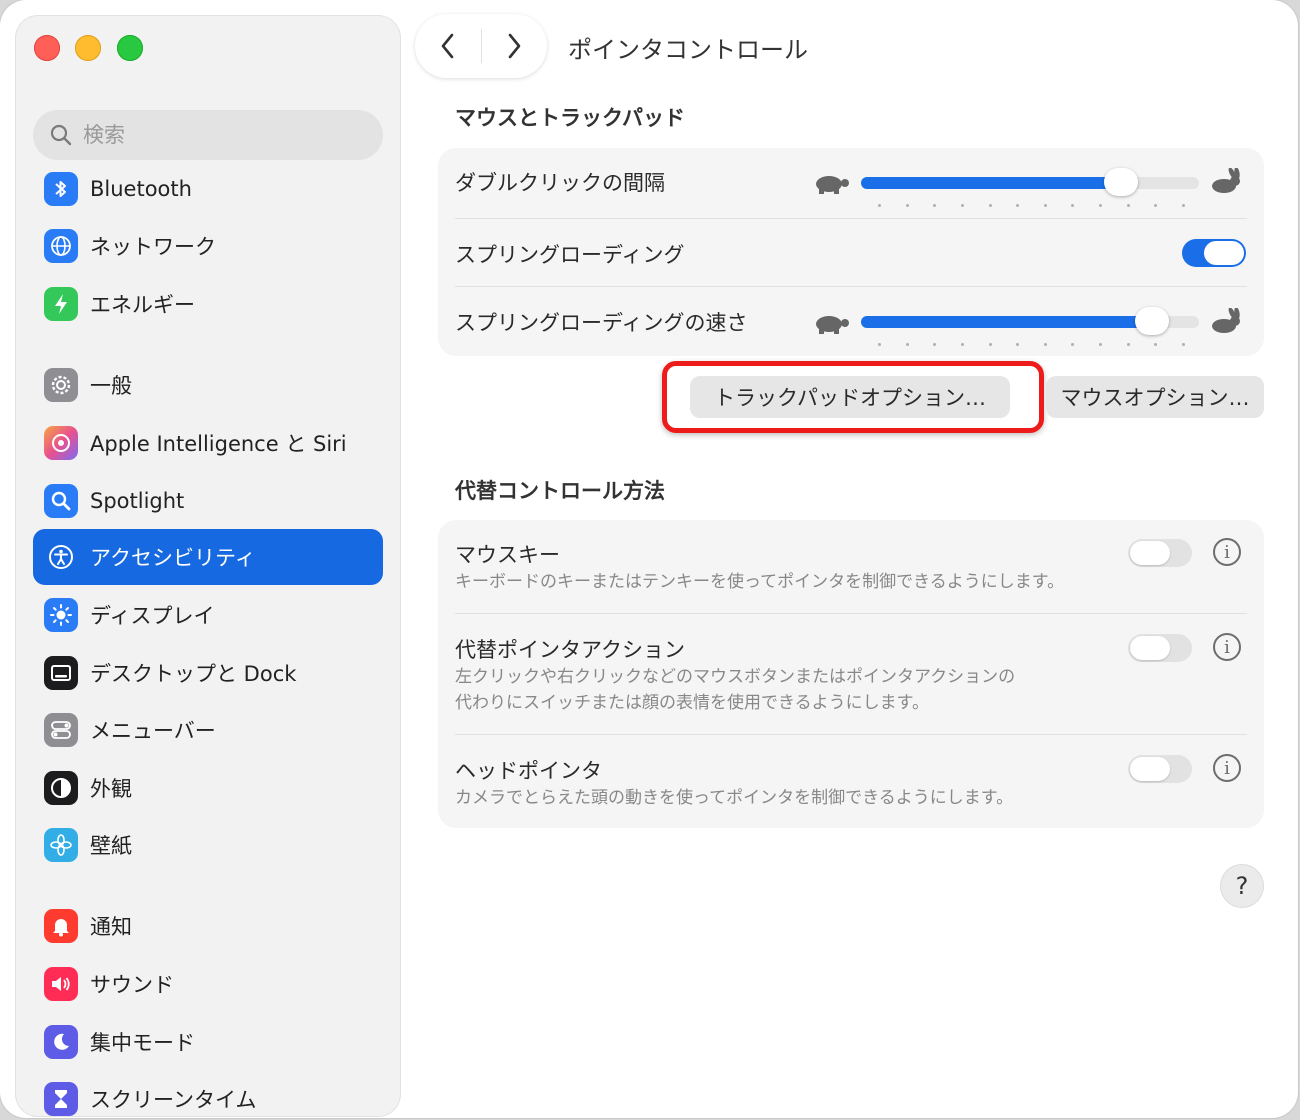 This screenshot has height=1120, width=1300. Describe the element at coordinates (1030, 326) in the screenshot. I see `spring-speed-slider` at that location.